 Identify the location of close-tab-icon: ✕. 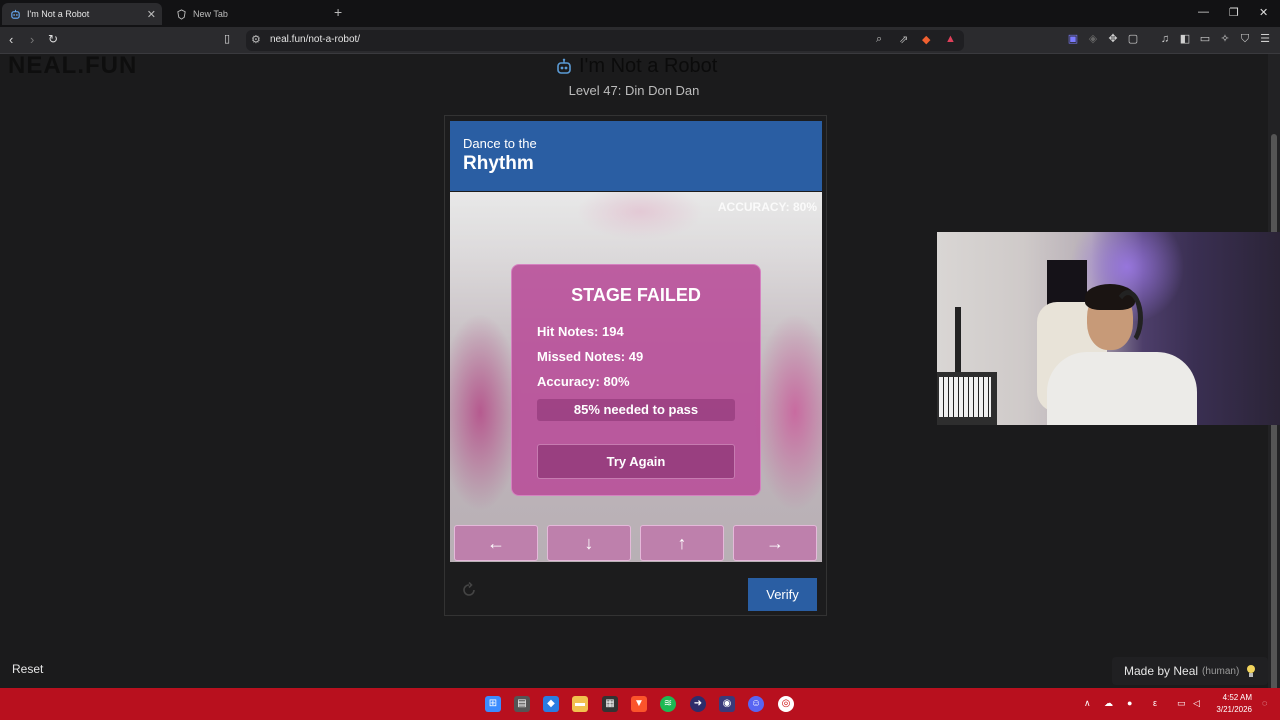
(151, 14).